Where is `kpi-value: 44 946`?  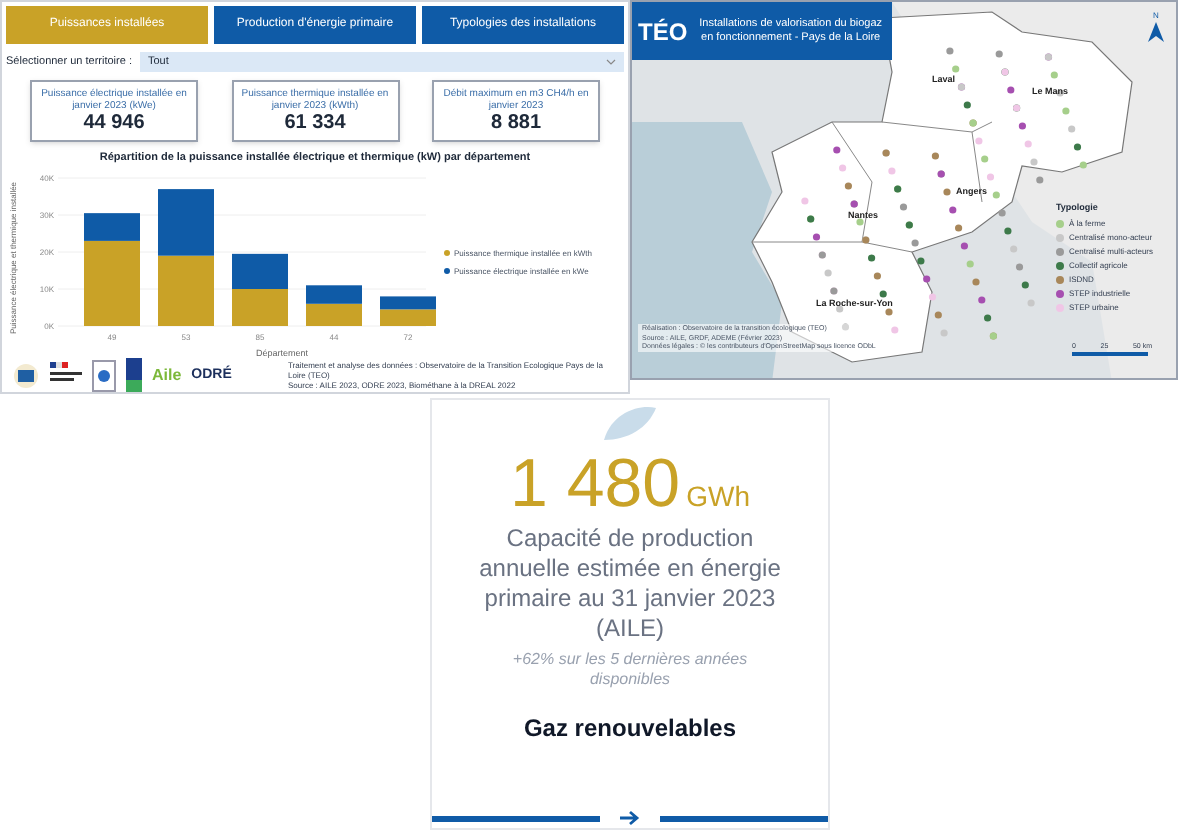
kpi-value: 44 946 is located at coordinates (114, 123).